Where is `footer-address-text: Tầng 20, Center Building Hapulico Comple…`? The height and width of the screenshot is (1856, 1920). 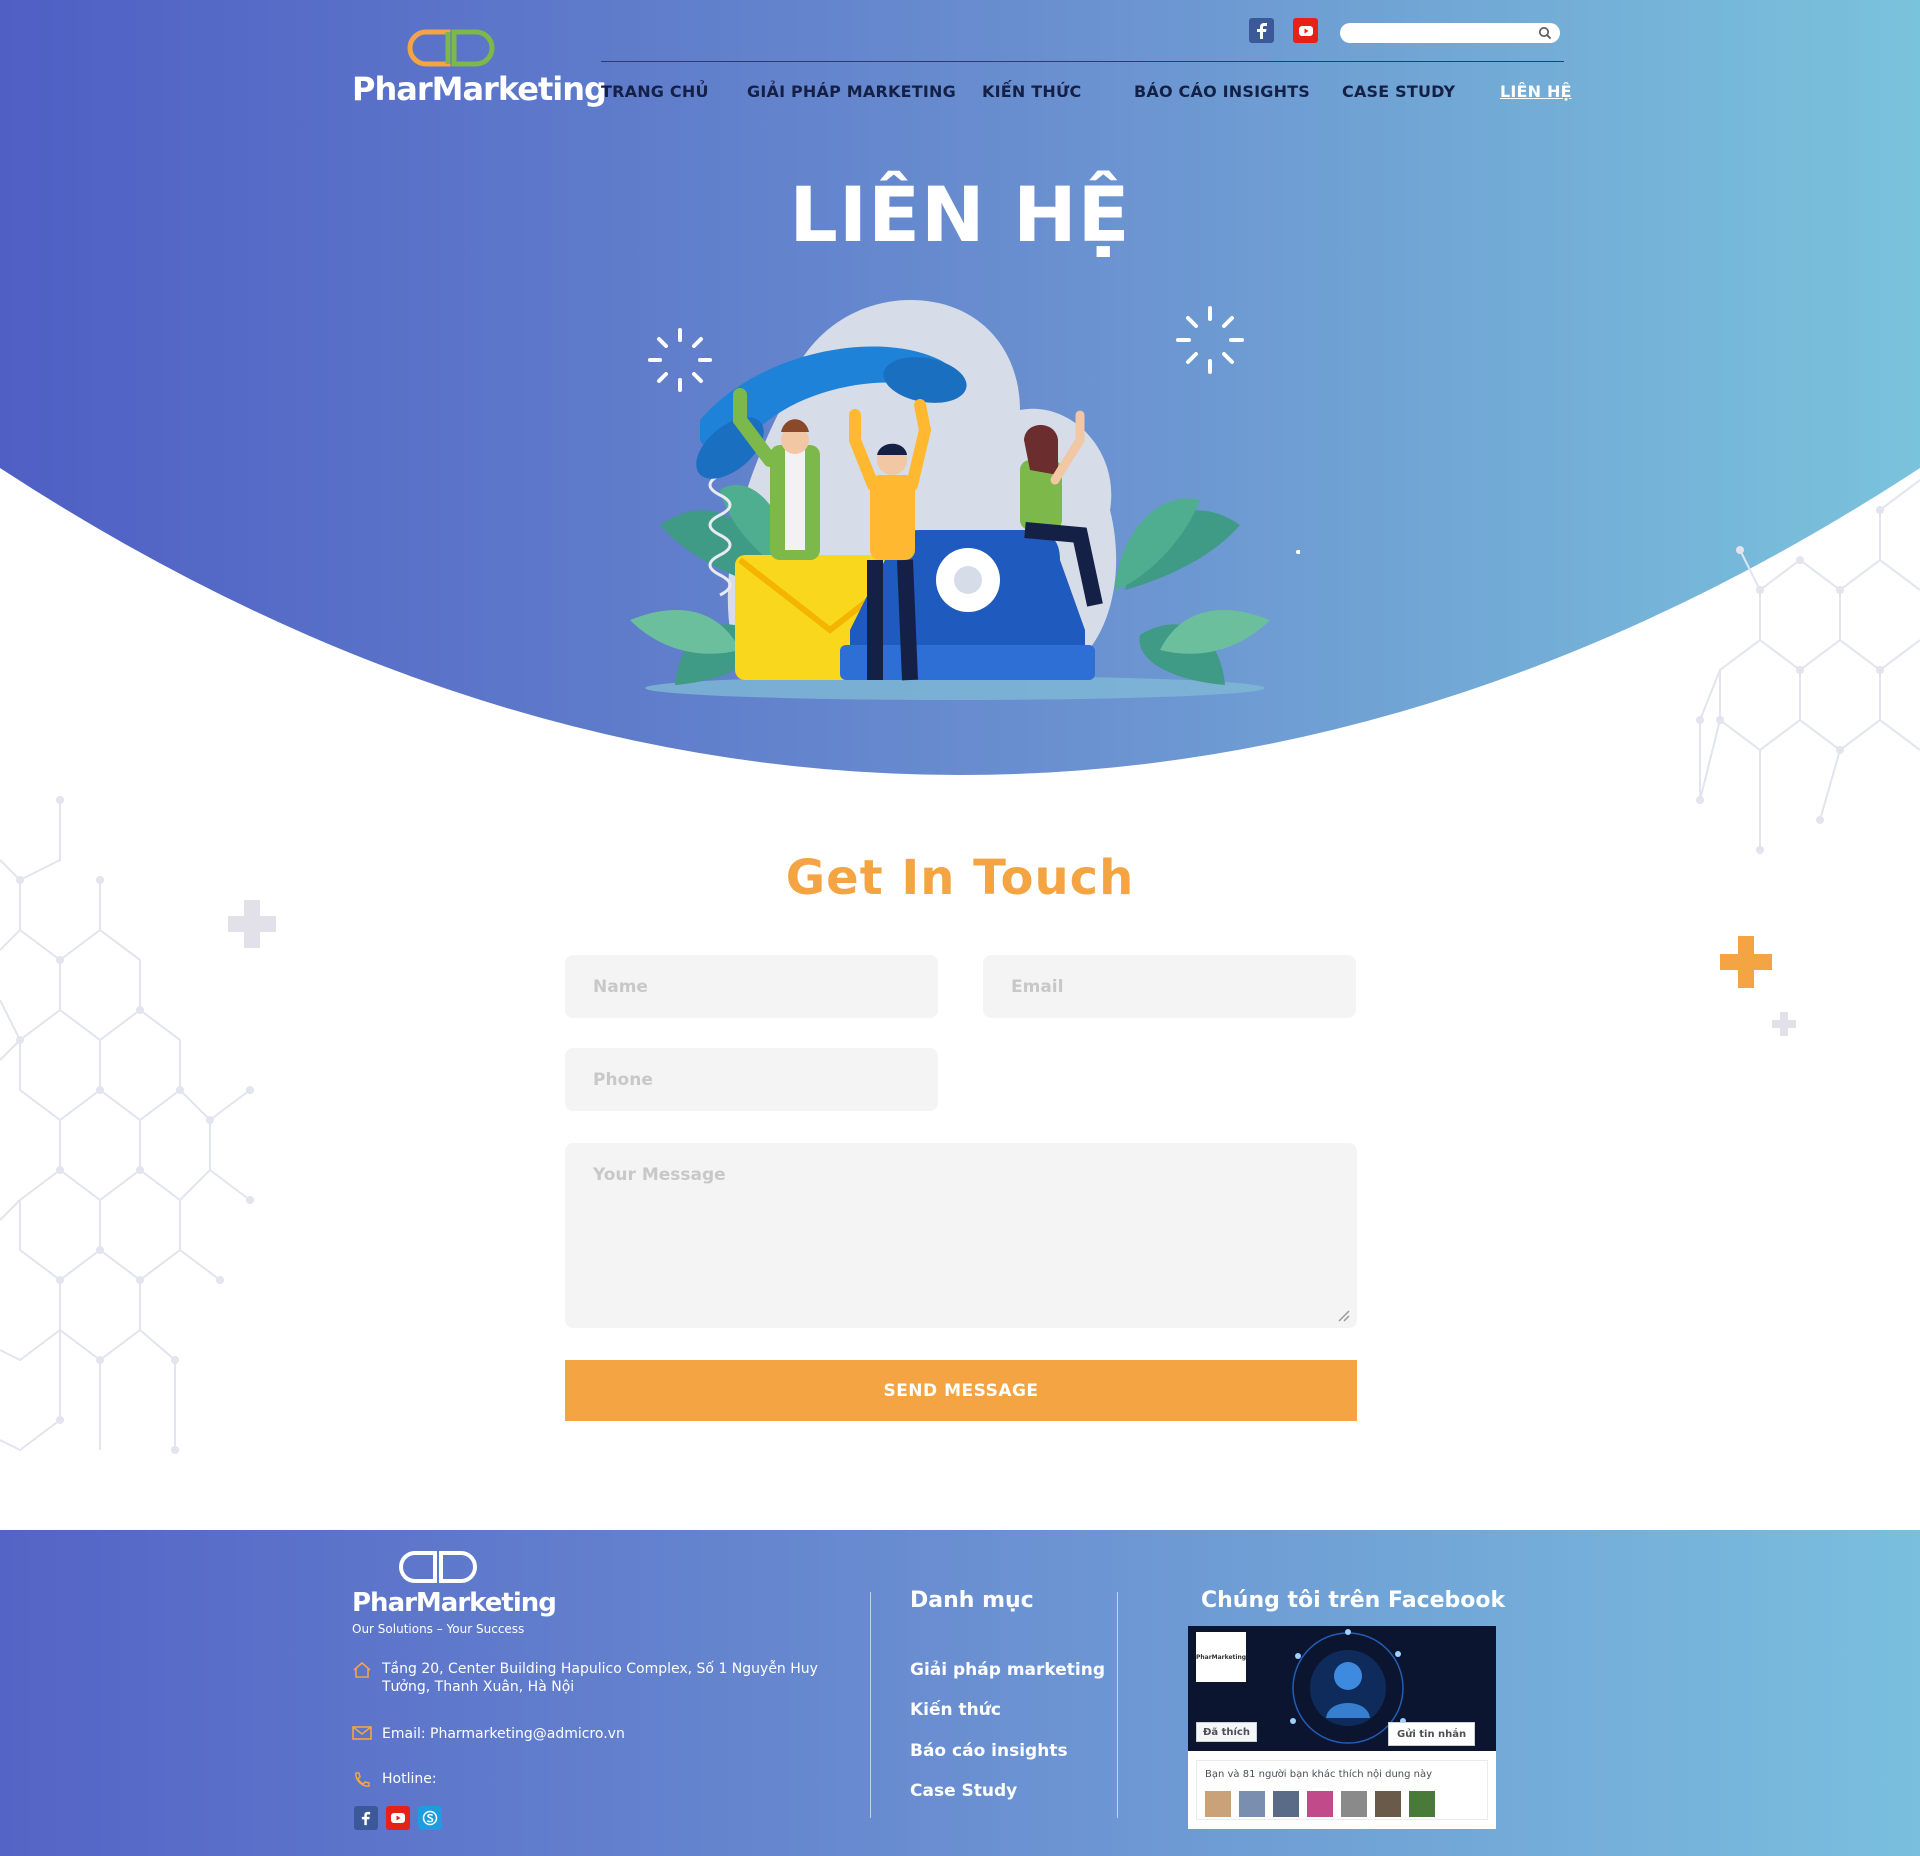
footer-address-text: Tầng 20, Center Building Hapulico Comple… is located at coordinates (600, 1678).